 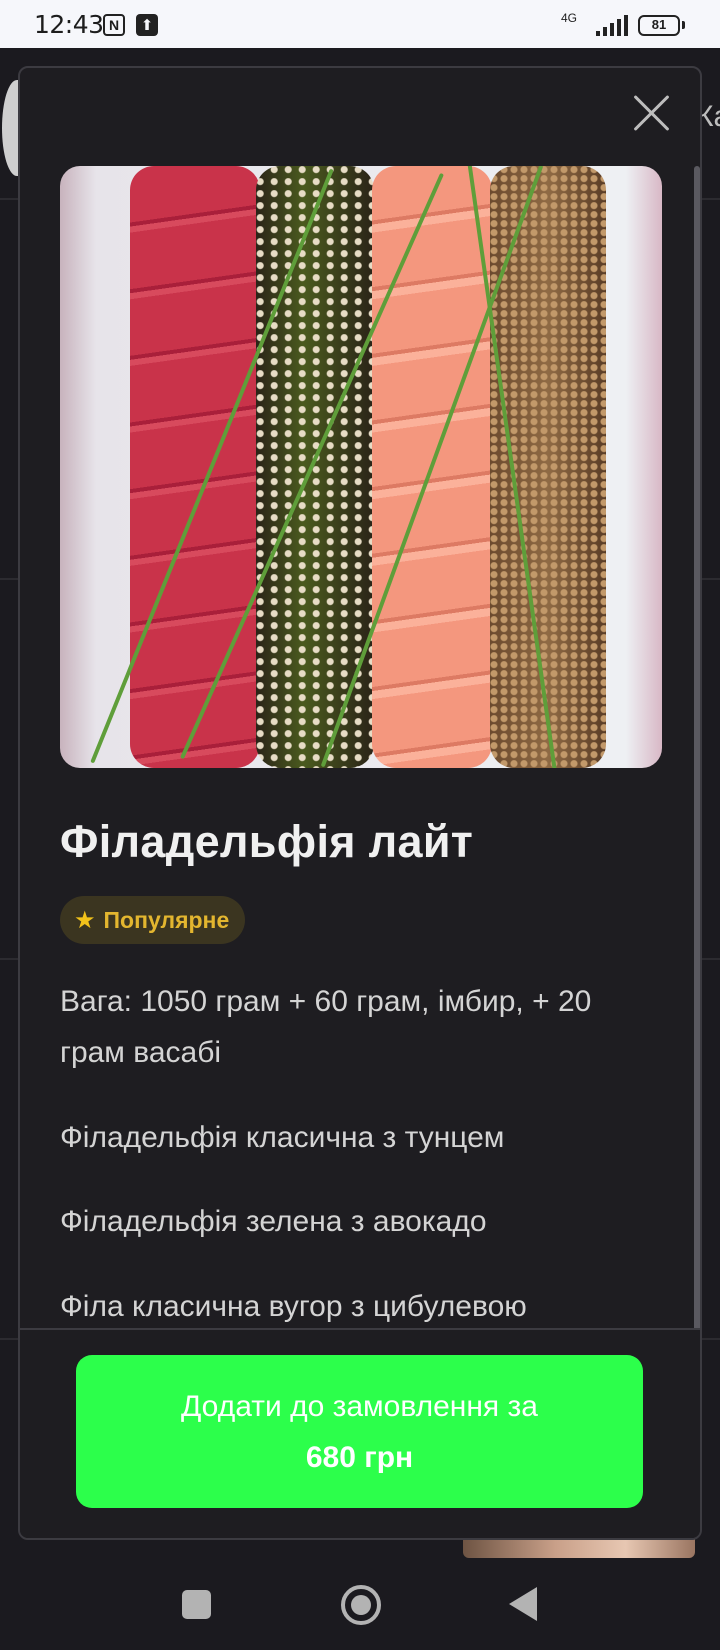 What do you see at coordinates (147, 25) in the screenshot?
I see `upload-icon: ⬆` at bounding box center [147, 25].